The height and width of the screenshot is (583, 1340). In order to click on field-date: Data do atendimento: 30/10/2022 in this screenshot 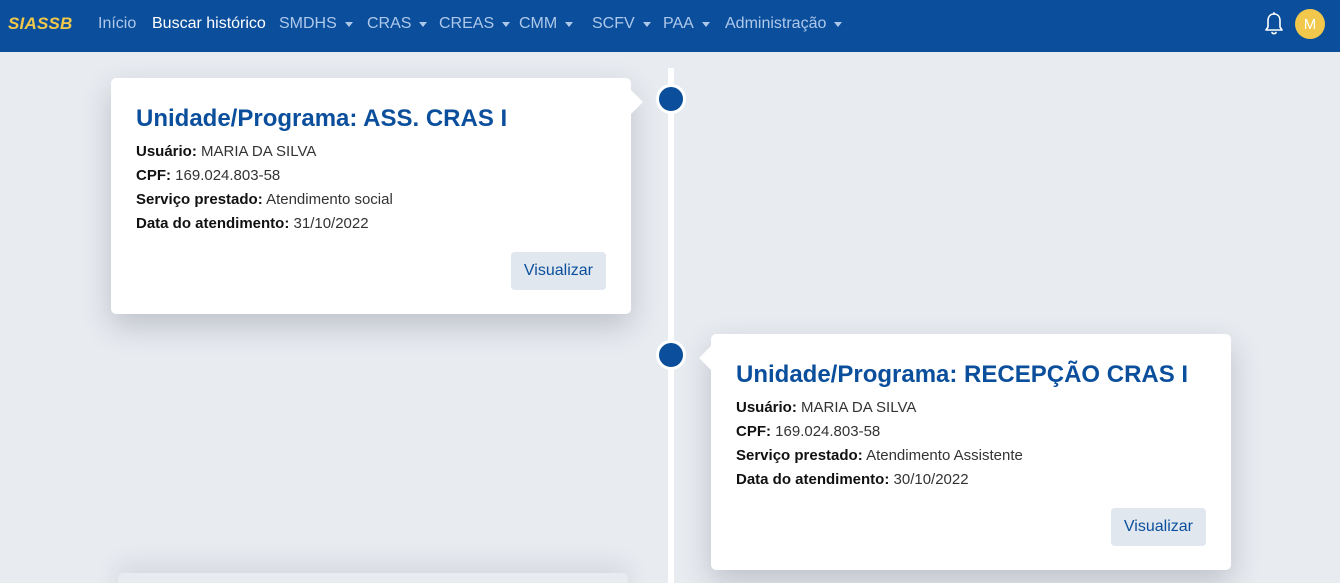, I will do `click(971, 480)`.